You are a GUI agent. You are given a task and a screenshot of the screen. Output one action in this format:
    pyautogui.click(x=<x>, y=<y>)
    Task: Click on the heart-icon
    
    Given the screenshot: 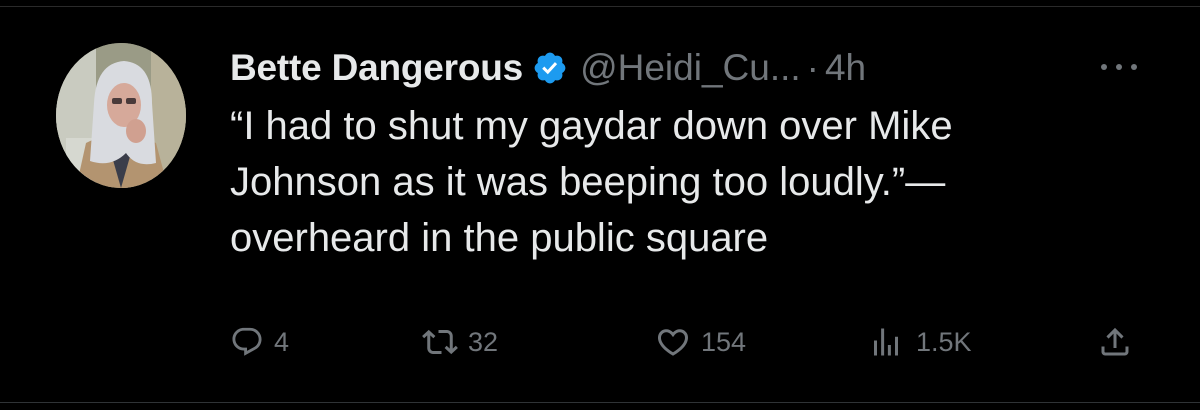 What is the action you would take?
    pyautogui.click(x=673, y=342)
    